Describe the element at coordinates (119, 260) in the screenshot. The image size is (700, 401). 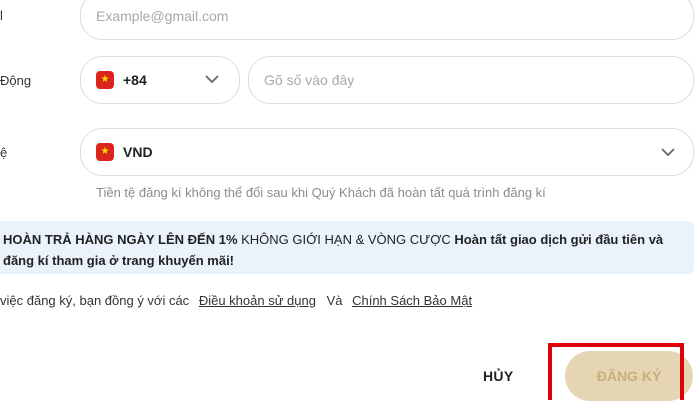
I see `promo-register-text: đăng kí tham gia ở trang khuyến mãi!` at that location.